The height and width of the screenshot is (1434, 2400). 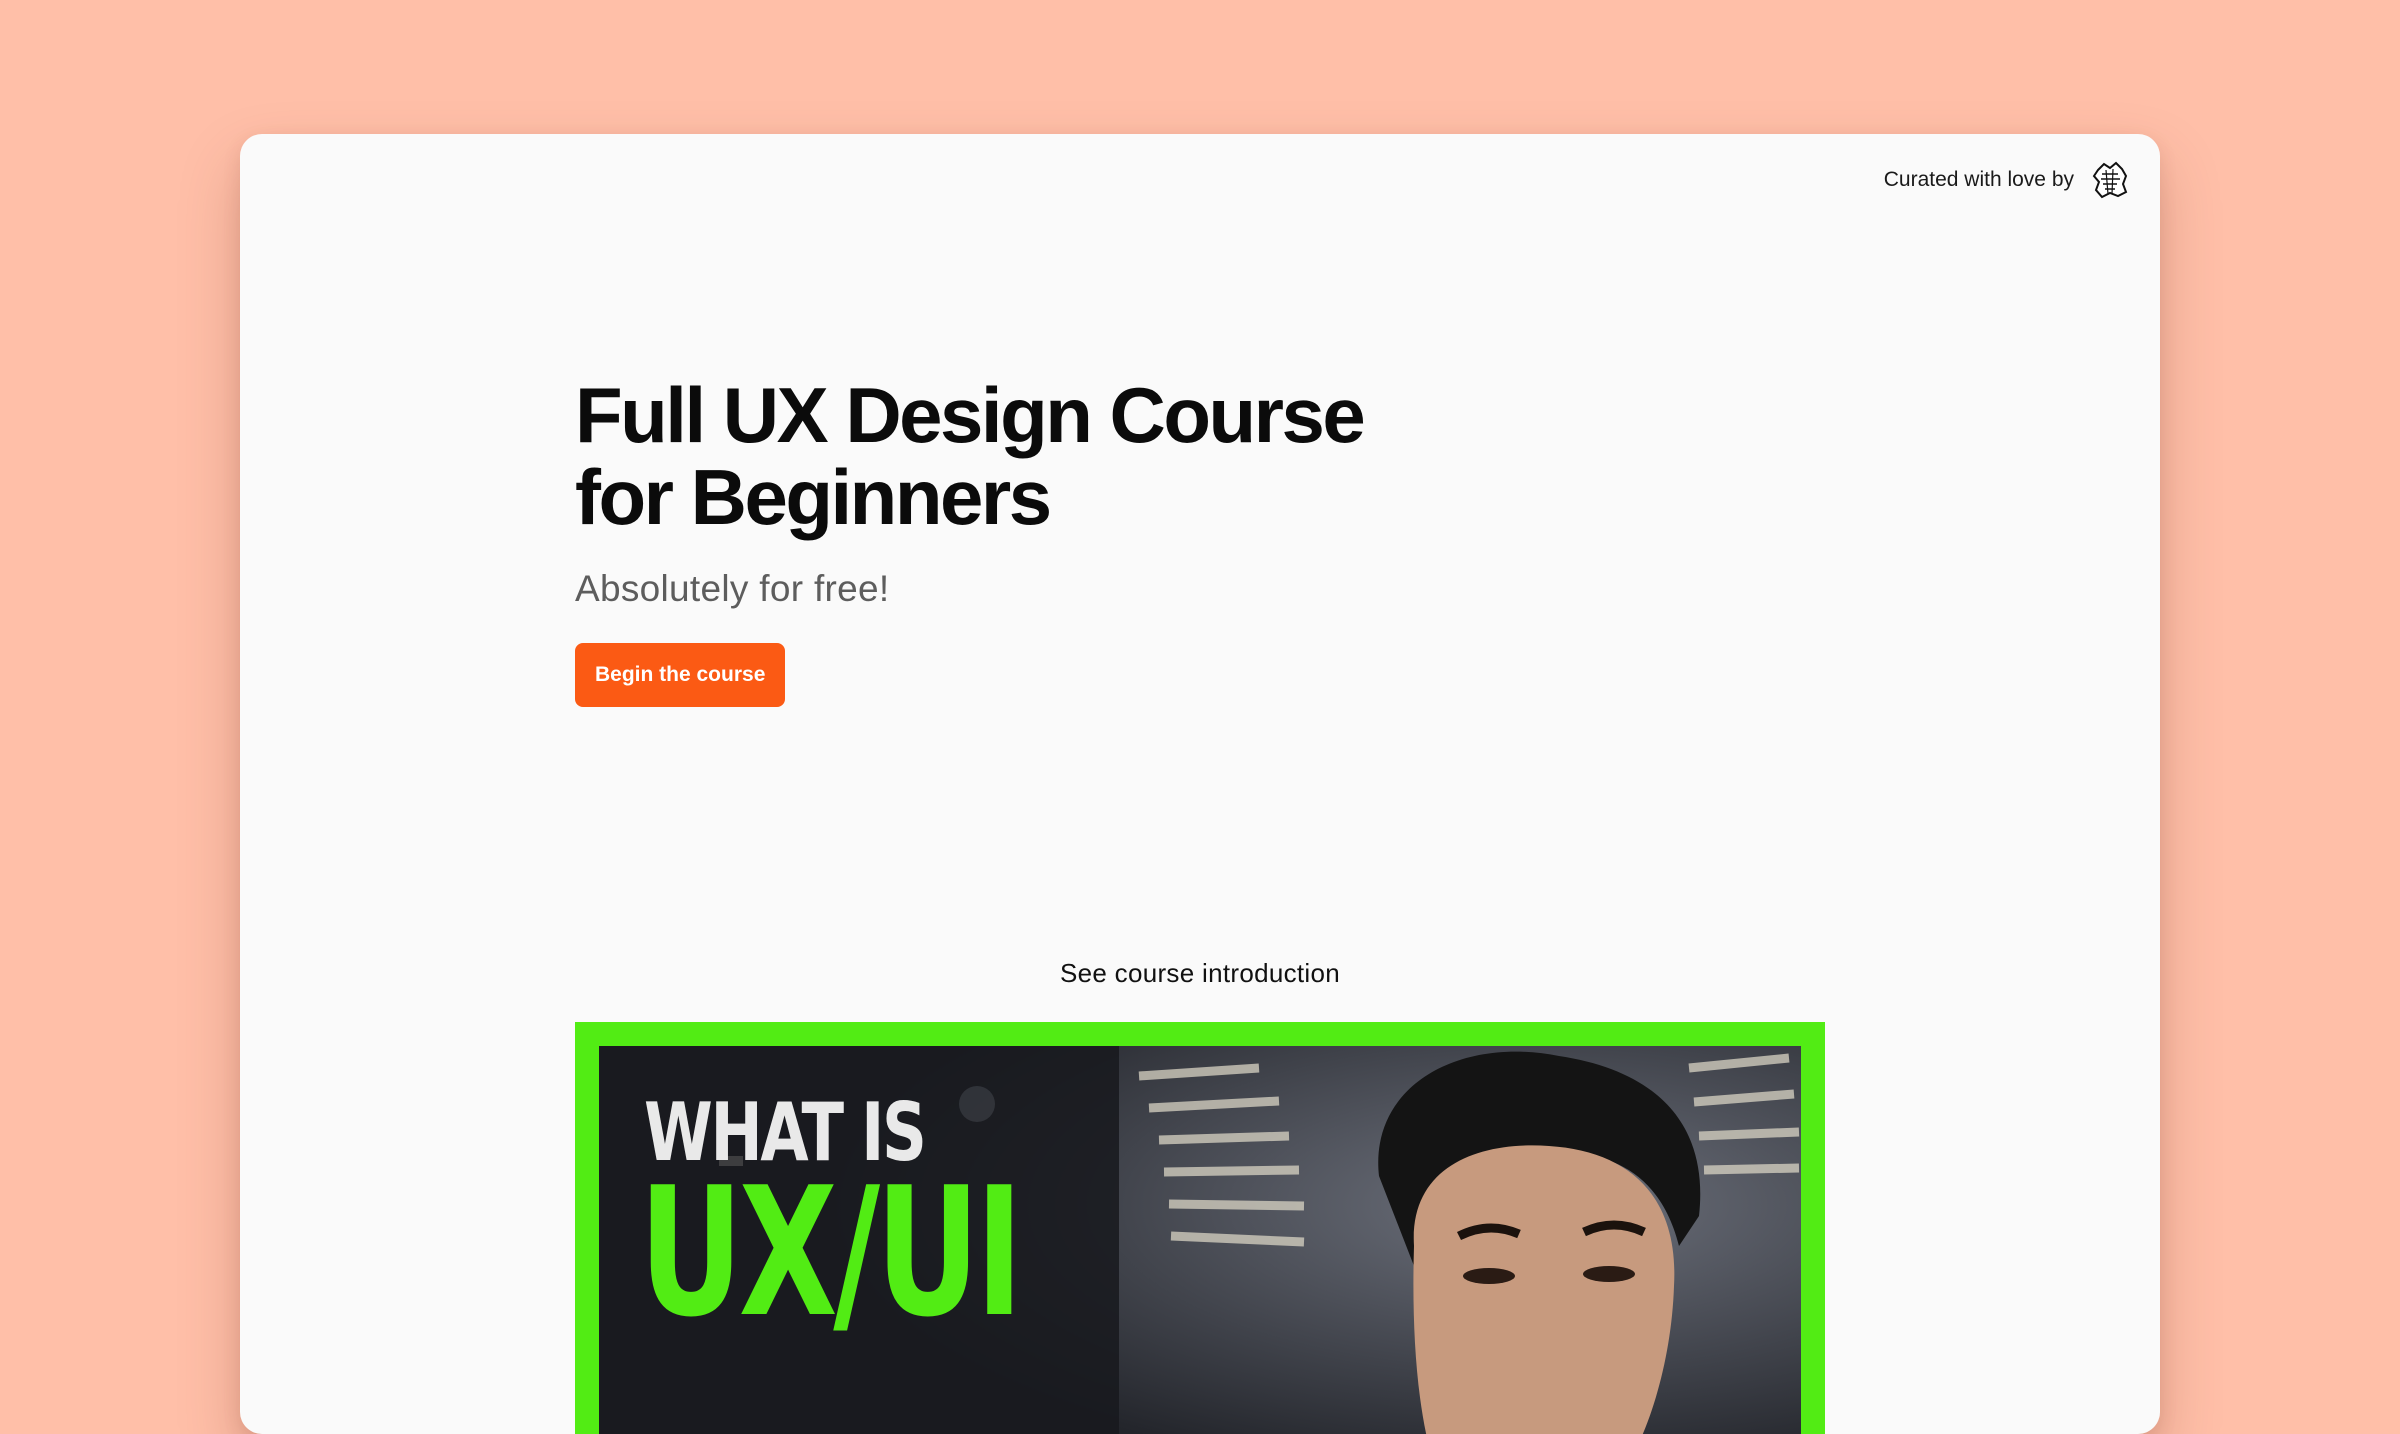 What do you see at coordinates (1200, 1240) in the screenshot?
I see `video-frame: WHAT IS UX/UI` at bounding box center [1200, 1240].